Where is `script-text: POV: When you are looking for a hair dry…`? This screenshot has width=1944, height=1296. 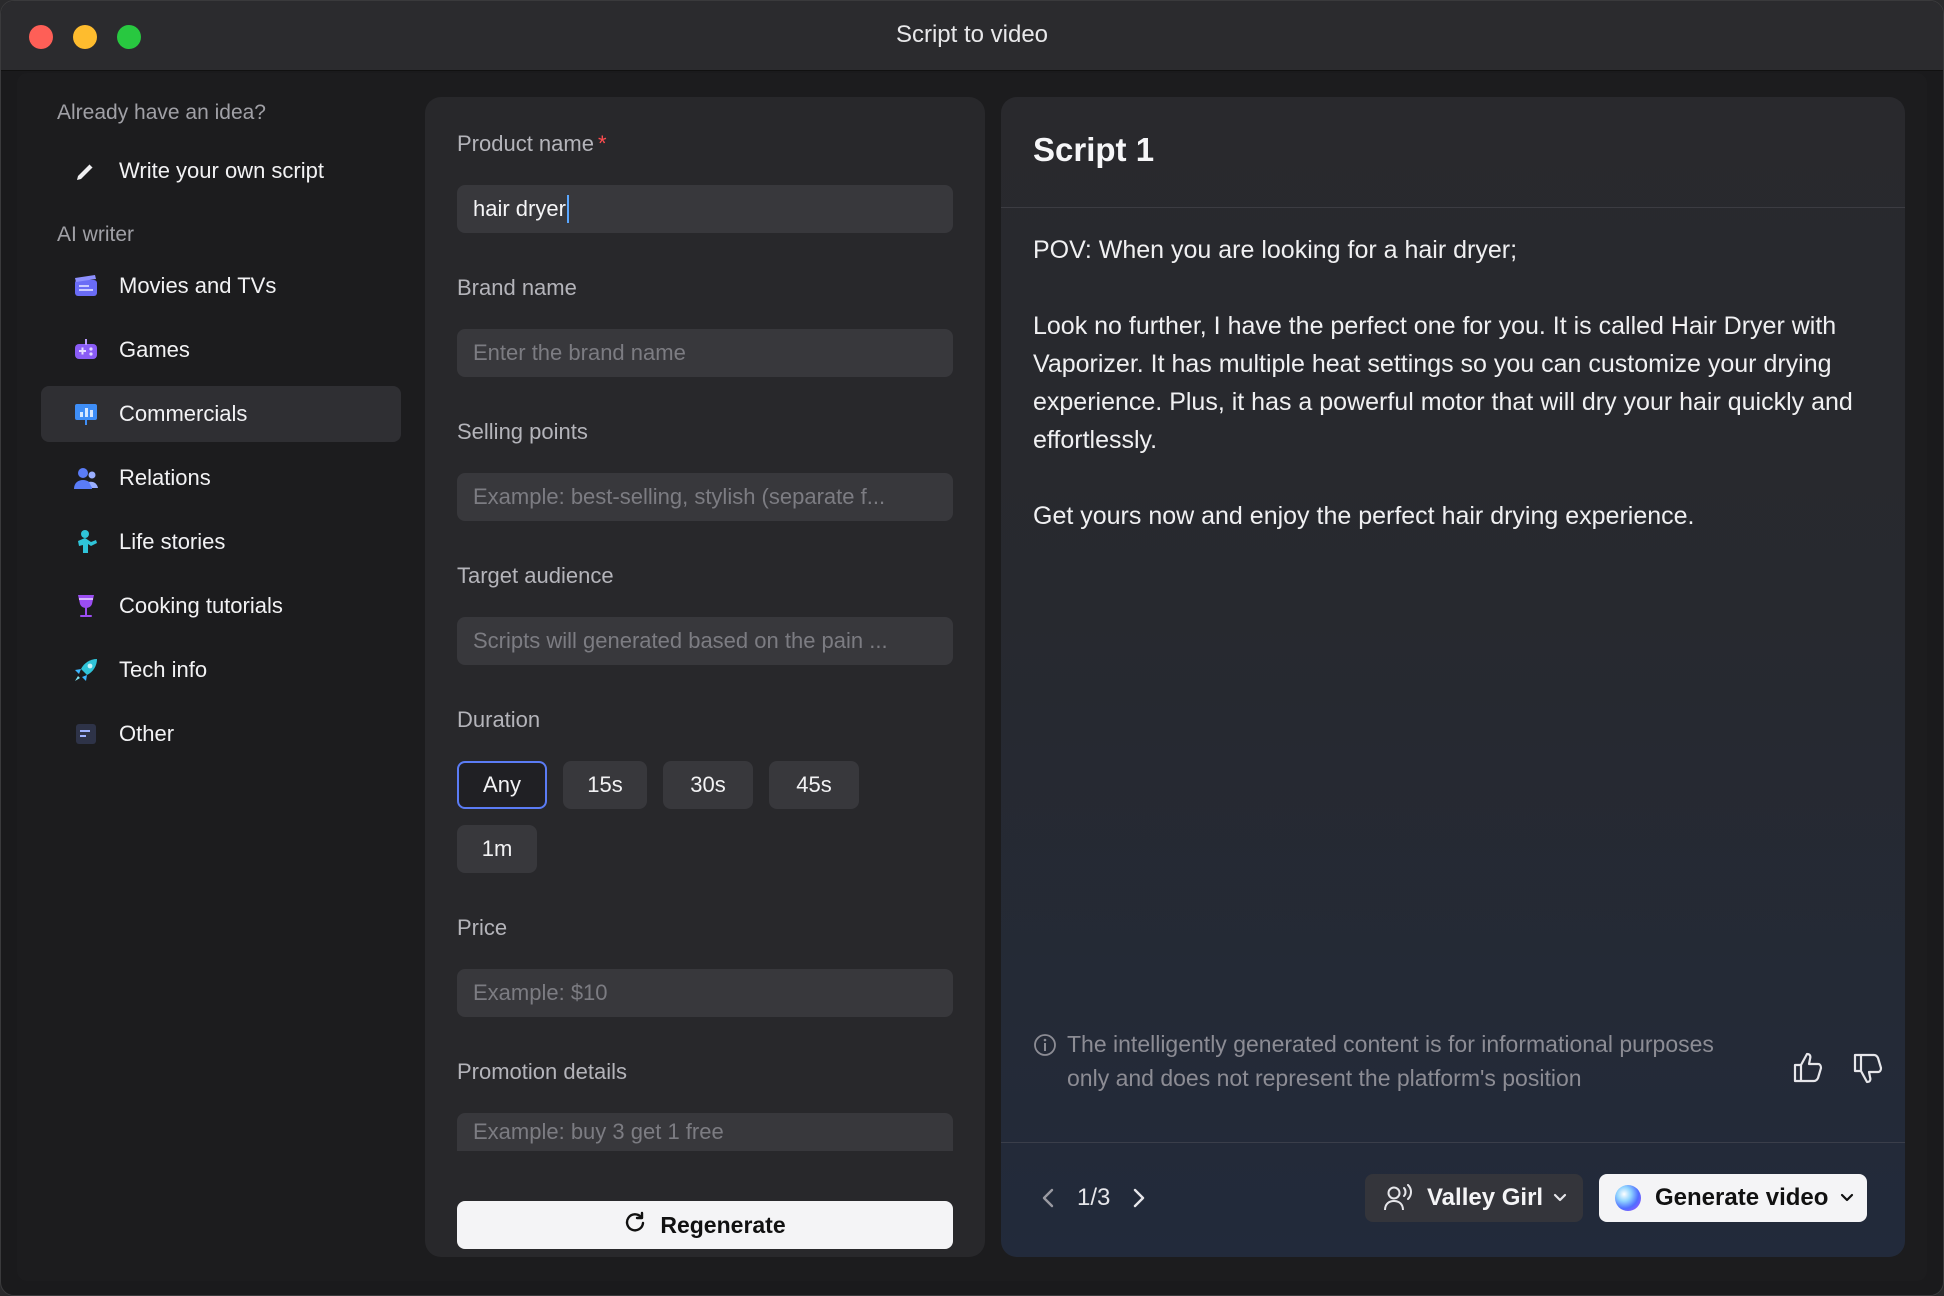
script-text: POV: When you are looking for a hair dry… is located at coordinates (1453, 402).